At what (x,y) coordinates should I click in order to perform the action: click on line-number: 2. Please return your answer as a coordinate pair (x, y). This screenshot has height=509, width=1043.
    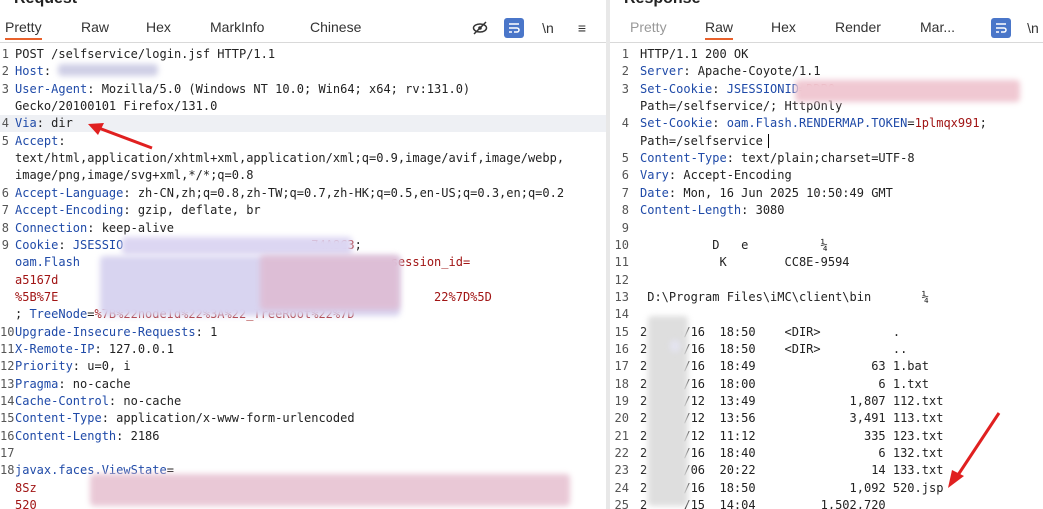
    Looking at the image, I should click on (625, 71).